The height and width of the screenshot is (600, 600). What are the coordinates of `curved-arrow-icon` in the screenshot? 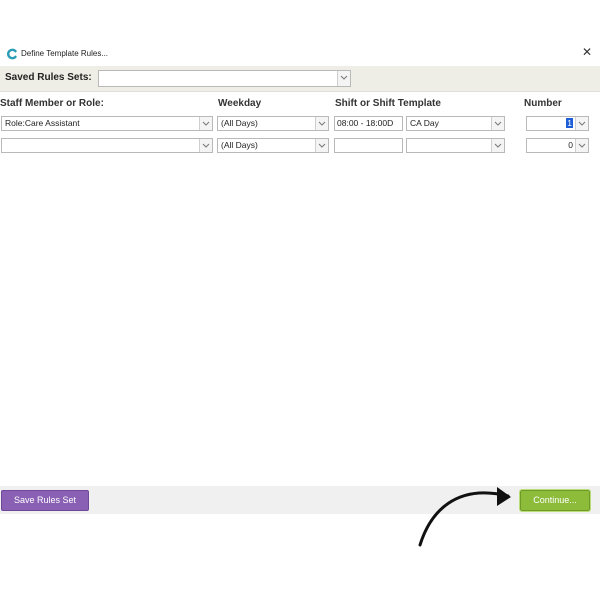 It's located at (462, 516).